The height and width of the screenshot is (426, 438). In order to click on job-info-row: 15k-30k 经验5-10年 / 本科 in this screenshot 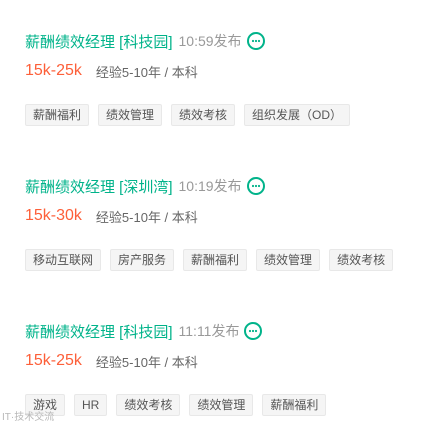, I will do `click(111, 216)`.